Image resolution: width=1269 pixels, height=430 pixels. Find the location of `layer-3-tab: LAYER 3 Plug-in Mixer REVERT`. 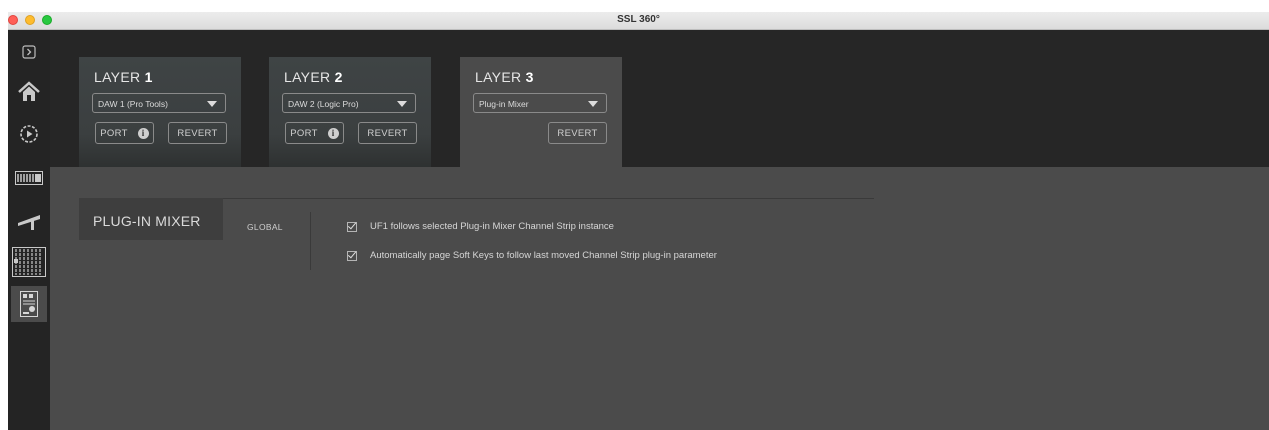

layer-3-tab: LAYER 3 Plug-in Mixer REVERT is located at coordinates (541, 112).